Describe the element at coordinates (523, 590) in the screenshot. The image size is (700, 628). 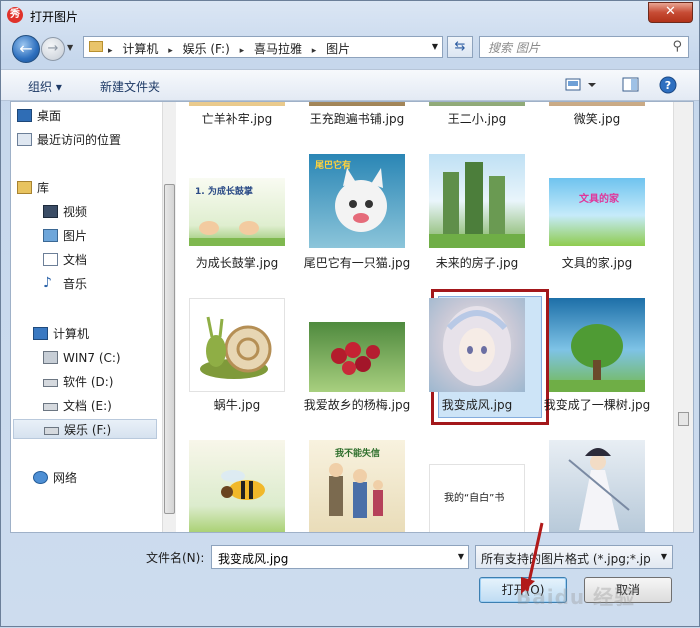
I see `open-button: 打开(O)` at that location.